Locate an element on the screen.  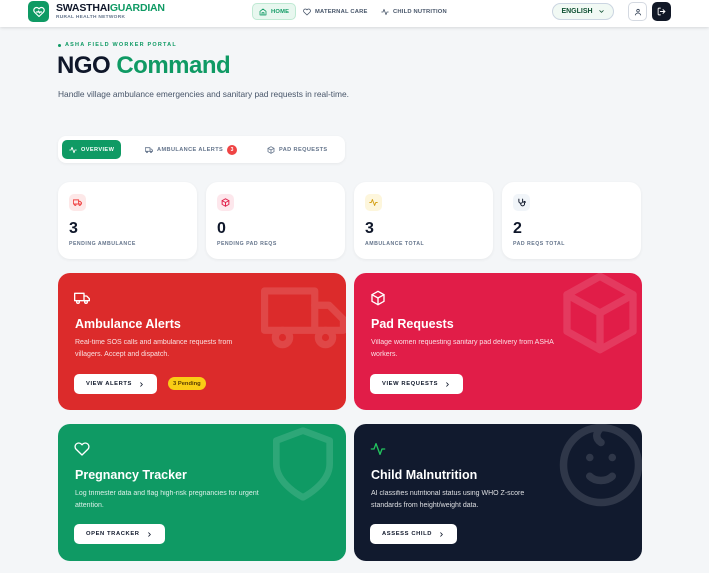
view-requests-label: VIEW REQUESTS is located at coordinates (410, 384).